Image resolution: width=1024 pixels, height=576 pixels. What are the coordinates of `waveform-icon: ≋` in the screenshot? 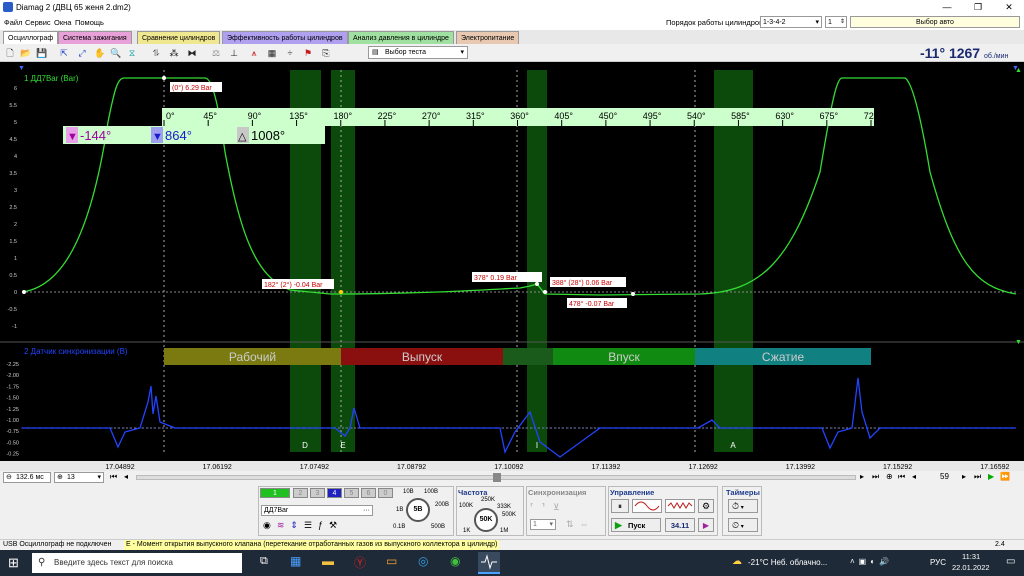 It's located at (284, 525).